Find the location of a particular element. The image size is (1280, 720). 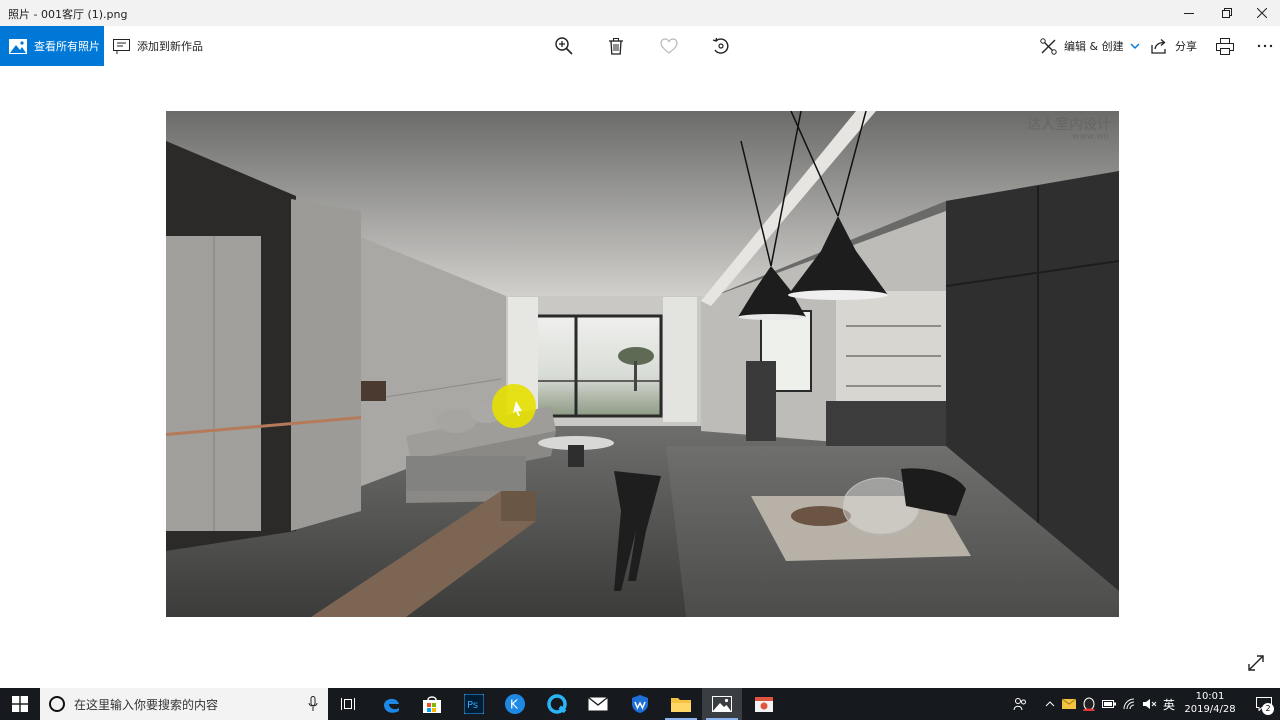

rotate-button is located at coordinates (721, 46).